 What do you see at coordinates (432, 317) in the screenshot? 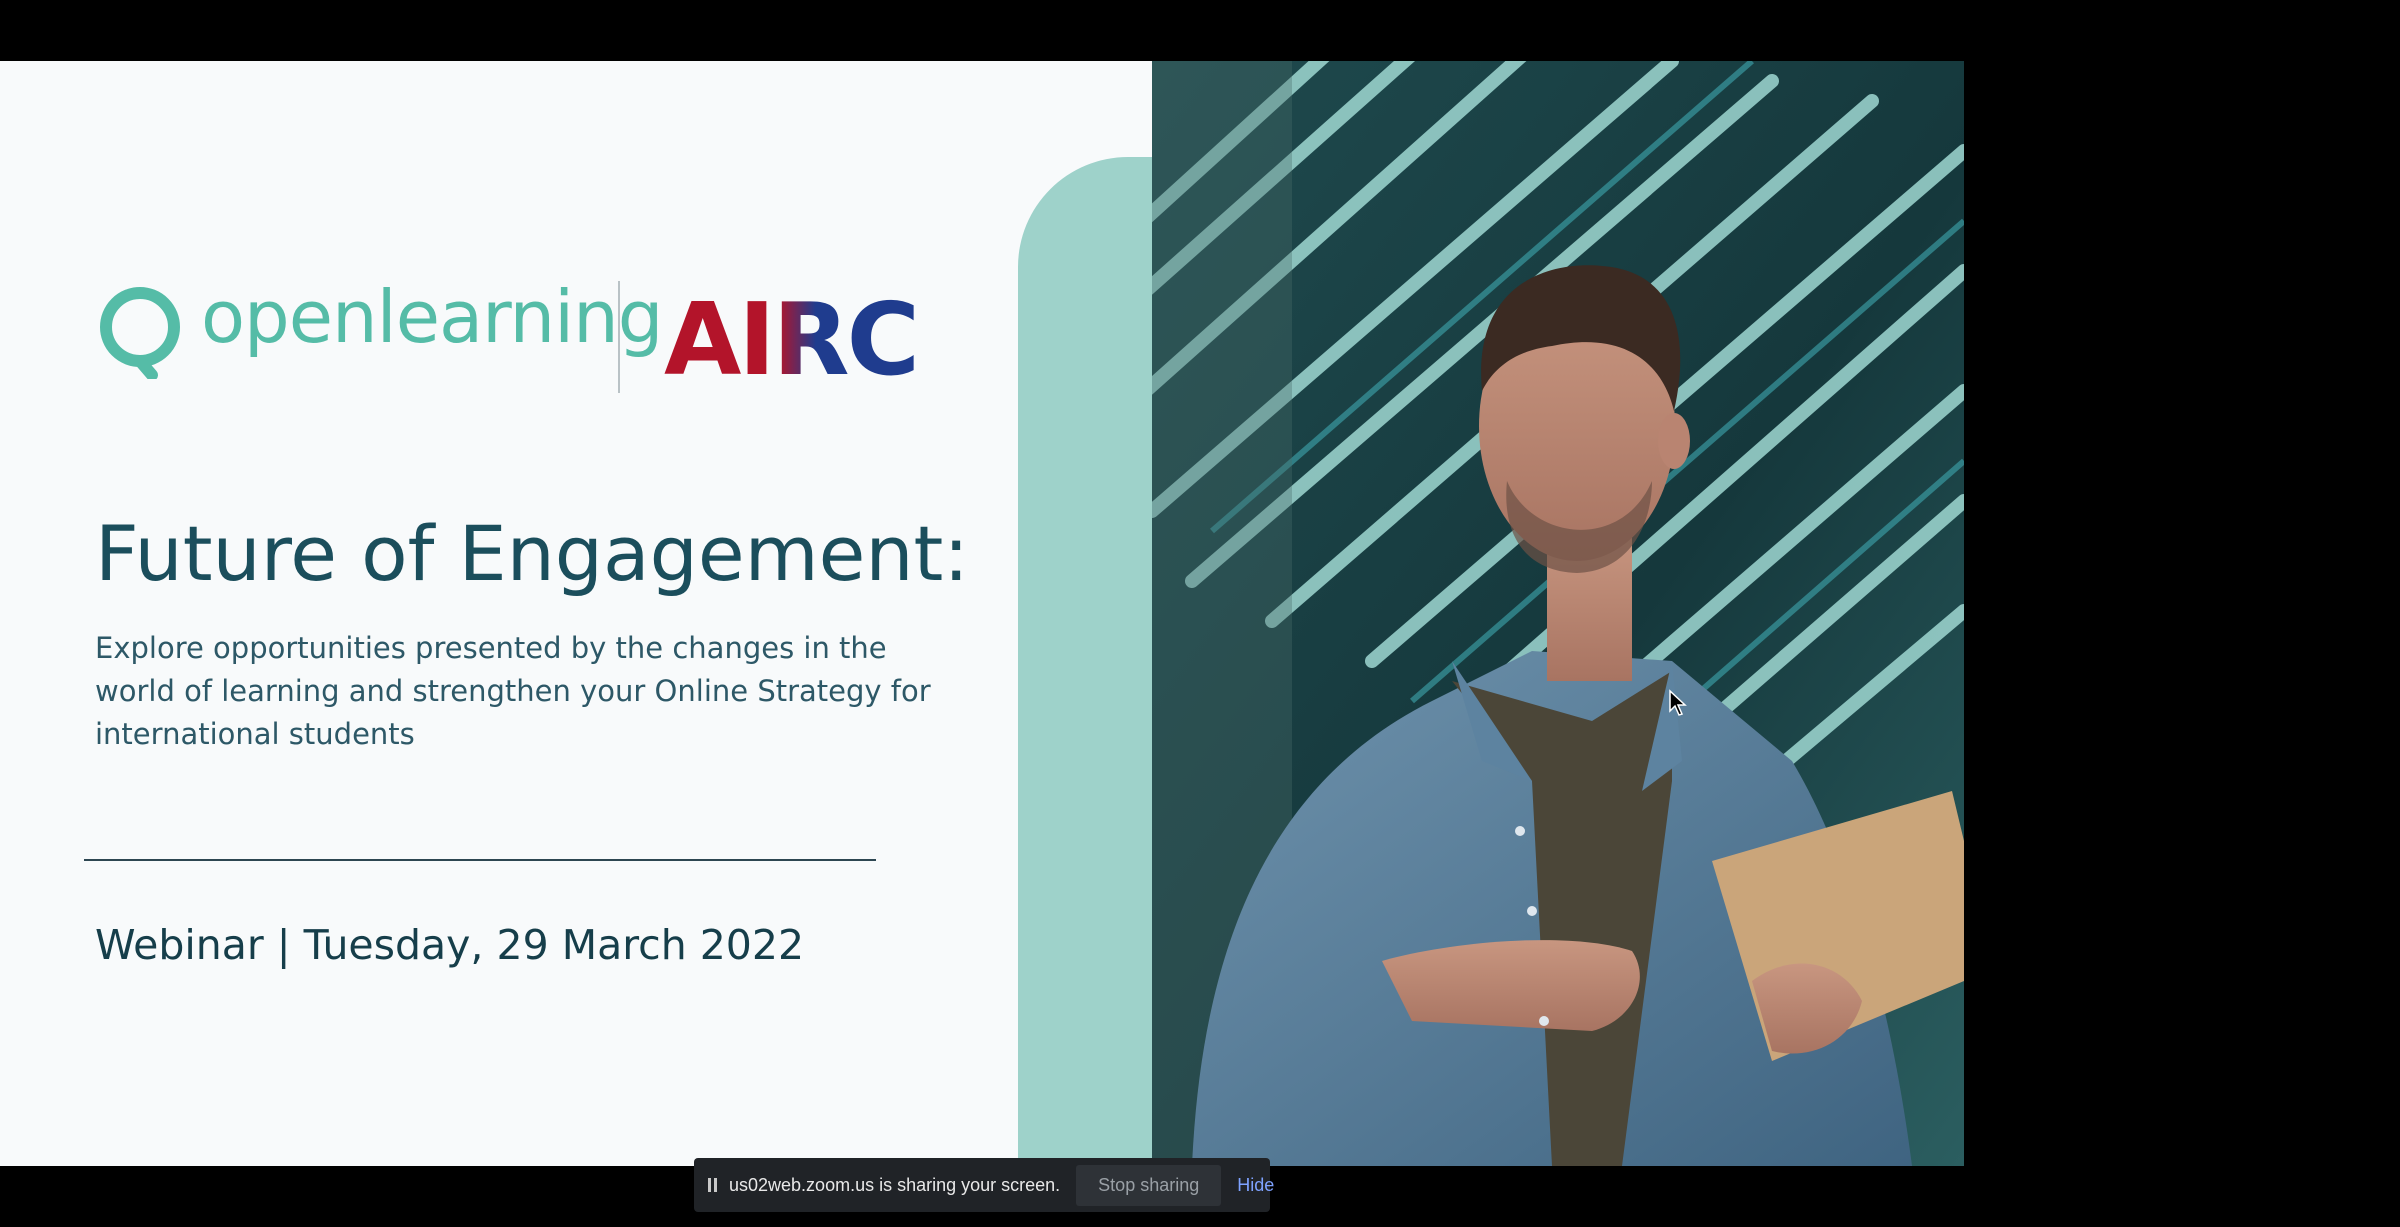
I see `openlearning-wordmark: openlearning` at bounding box center [432, 317].